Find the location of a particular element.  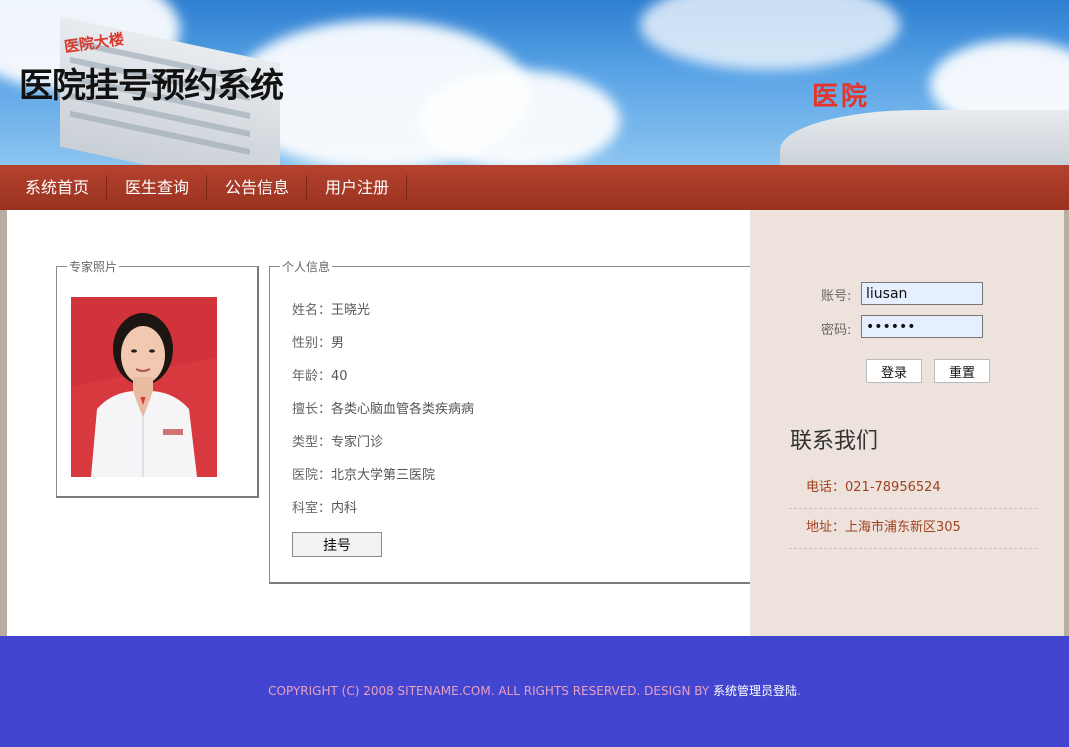

info-row-gender: 性别：男 is located at coordinates (318, 341).